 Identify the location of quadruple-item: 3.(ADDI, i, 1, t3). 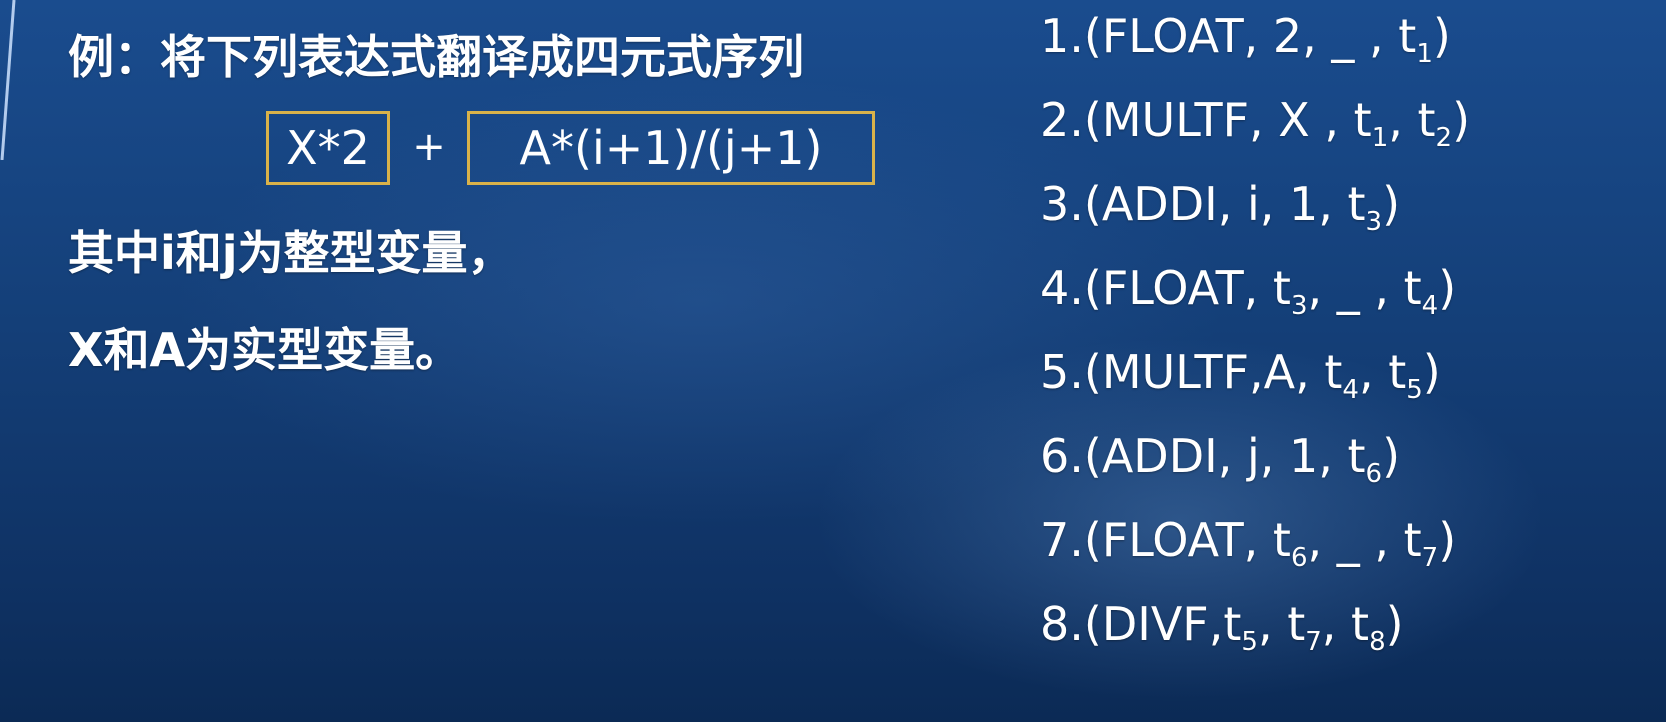
(1220, 207).